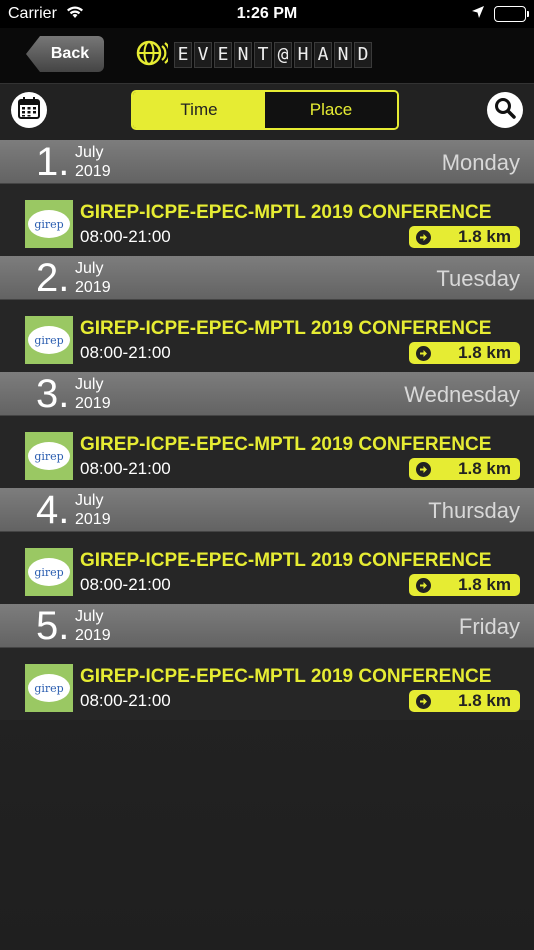 The height and width of the screenshot is (950, 534). Describe the element at coordinates (53, 510) in the screenshot. I see `day-number: 4.` at that location.